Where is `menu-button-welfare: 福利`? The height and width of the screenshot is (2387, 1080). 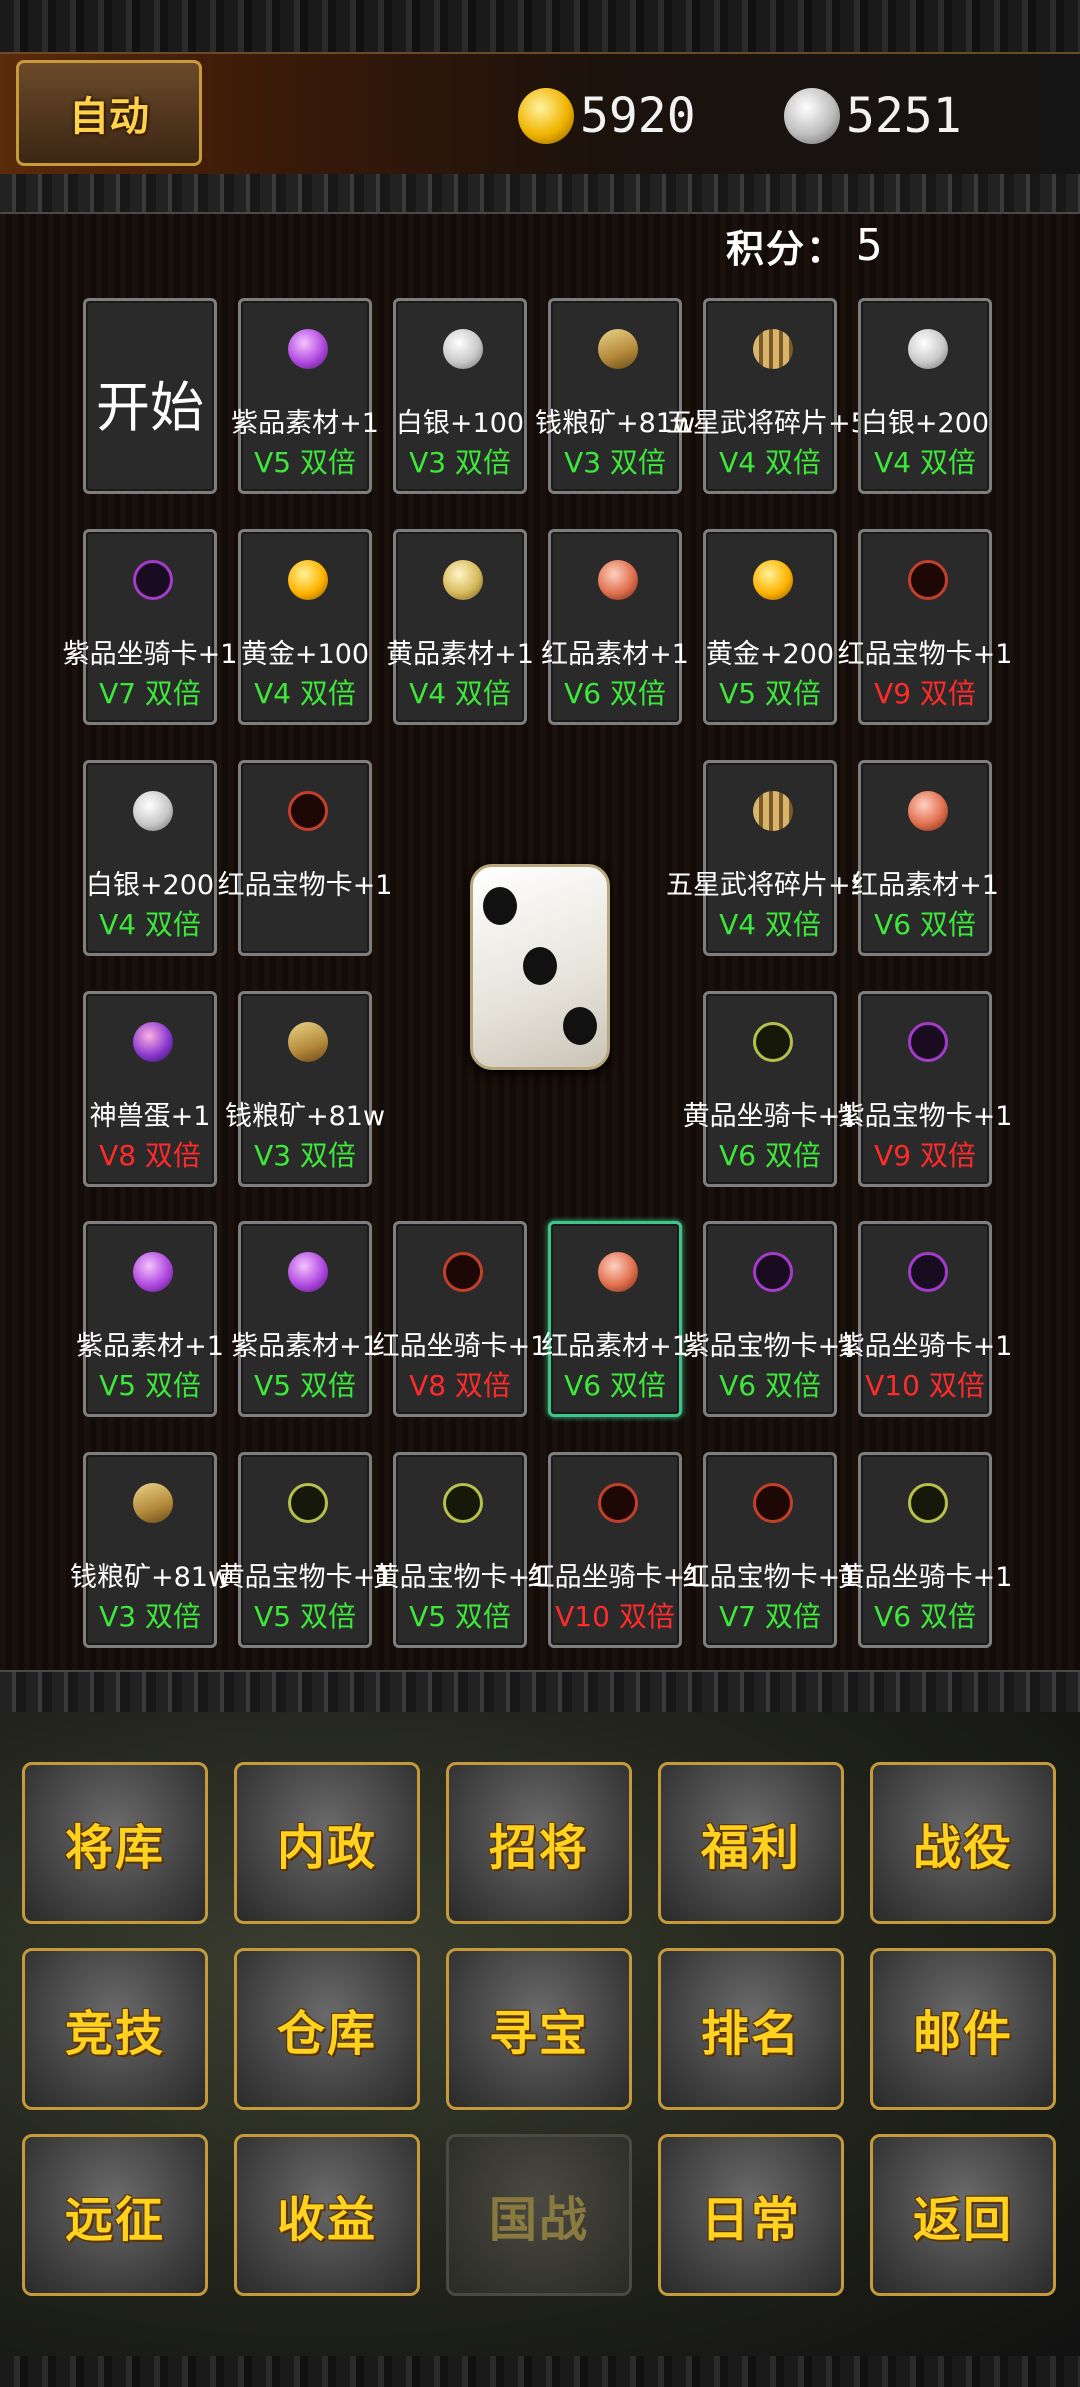 menu-button-welfare: 福利 is located at coordinates (751, 1843).